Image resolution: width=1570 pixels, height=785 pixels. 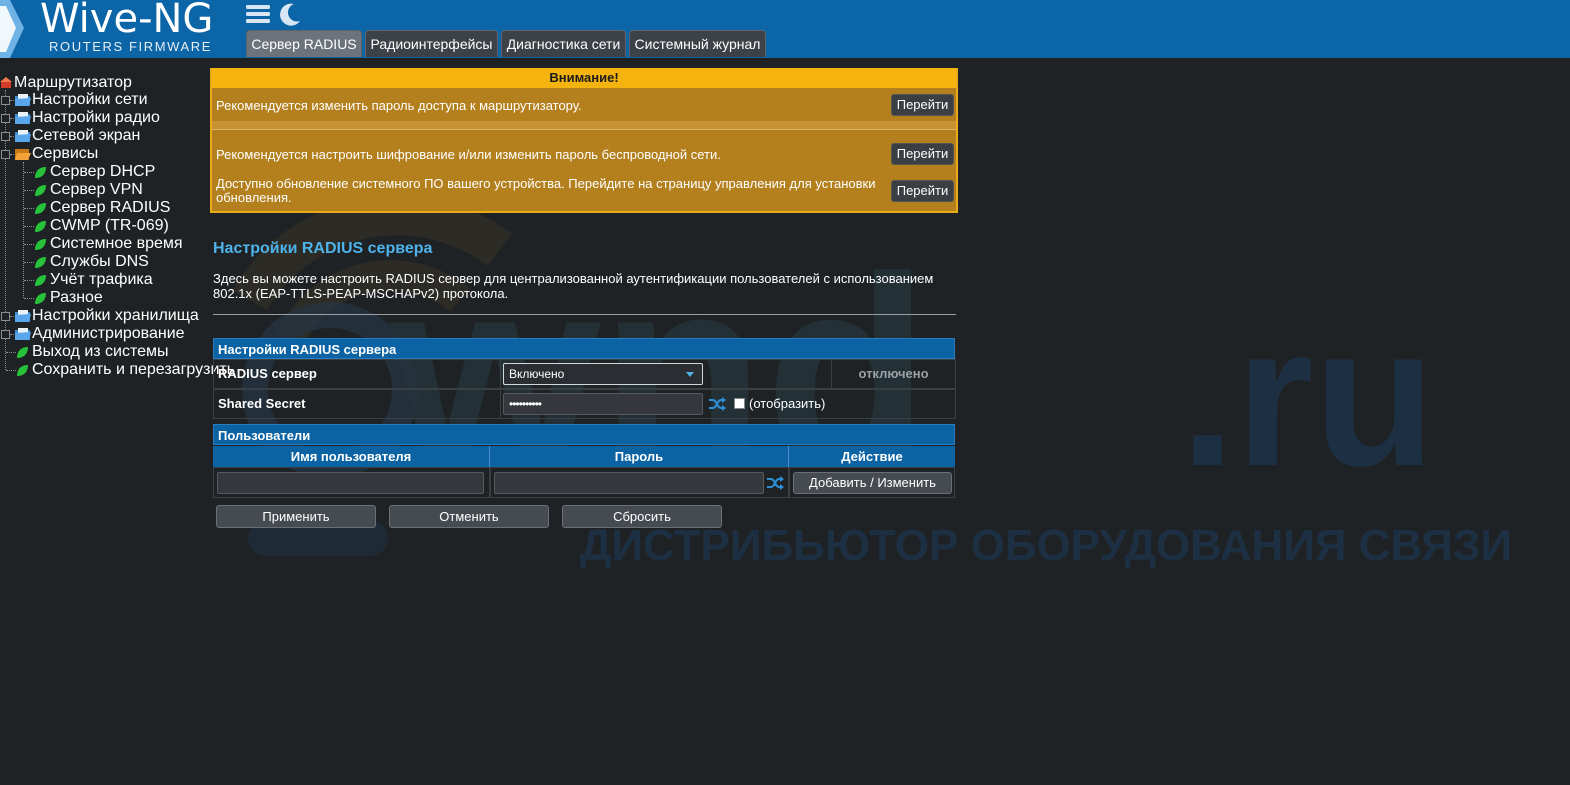 What do you see at coordinates (296, 516) in the screenshot?
I see `apply-button: Применить` at bounding box center [296, 516].